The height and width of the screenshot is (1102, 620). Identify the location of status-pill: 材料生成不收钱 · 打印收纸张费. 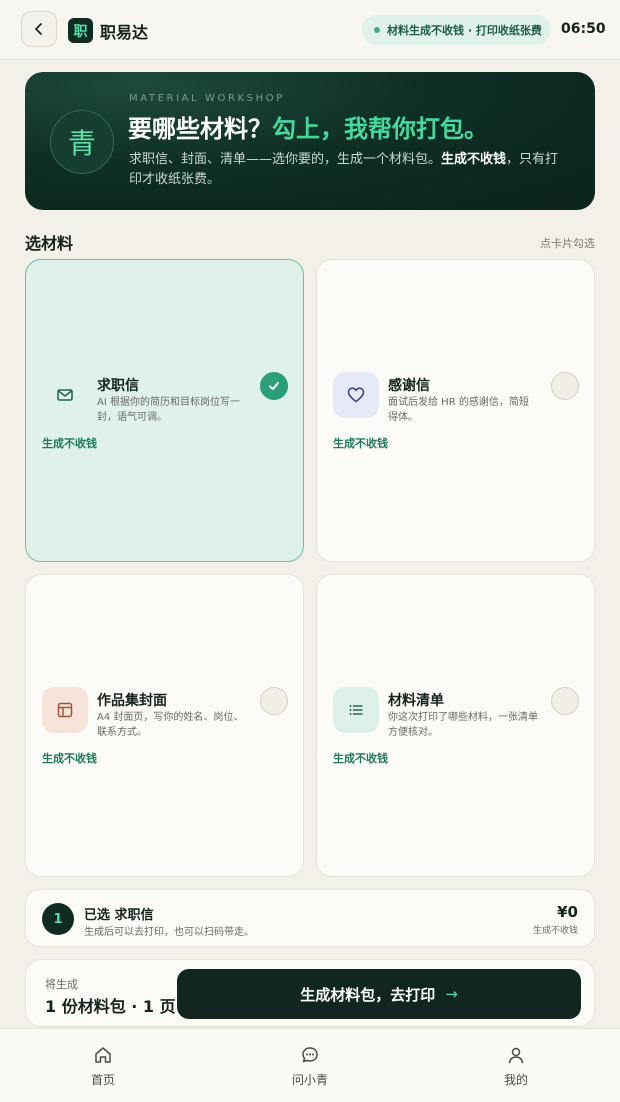
(456, 30).